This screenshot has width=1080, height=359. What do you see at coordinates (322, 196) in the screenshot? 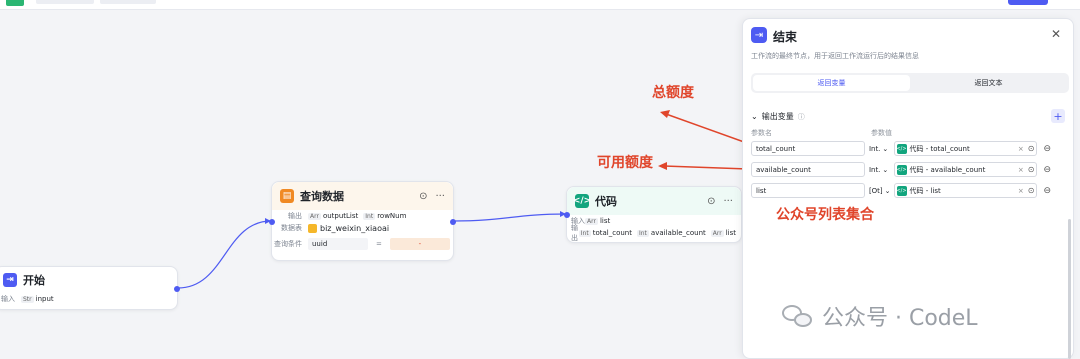
I see `query-node-title: 查询数据` at bounding box center [322, 196].